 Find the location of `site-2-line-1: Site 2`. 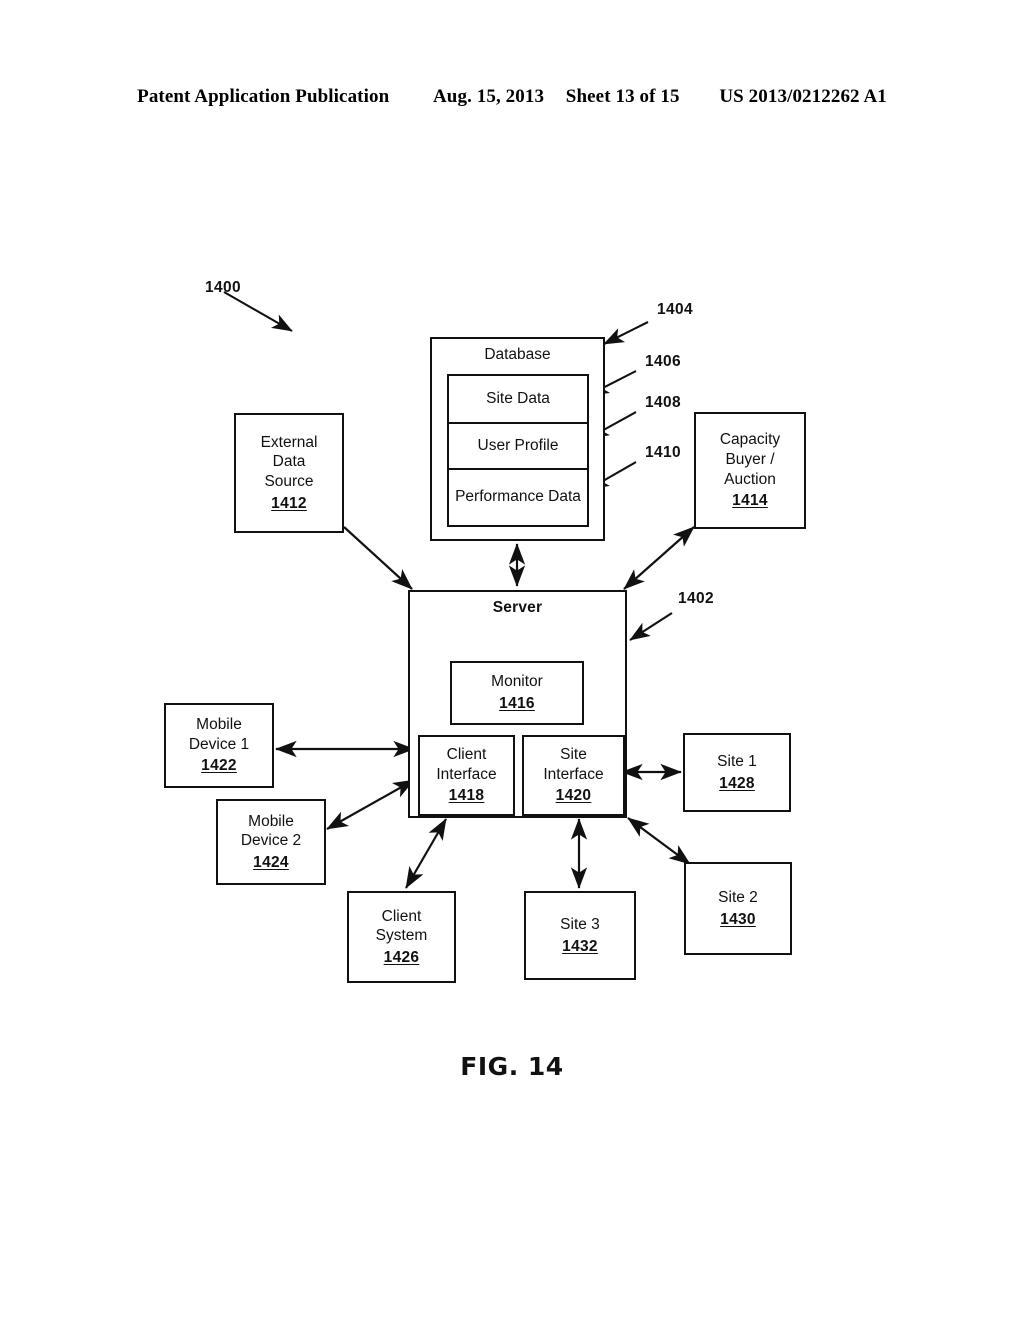

site-2-line-1: Site 2 is located at coordinates (738, 897).